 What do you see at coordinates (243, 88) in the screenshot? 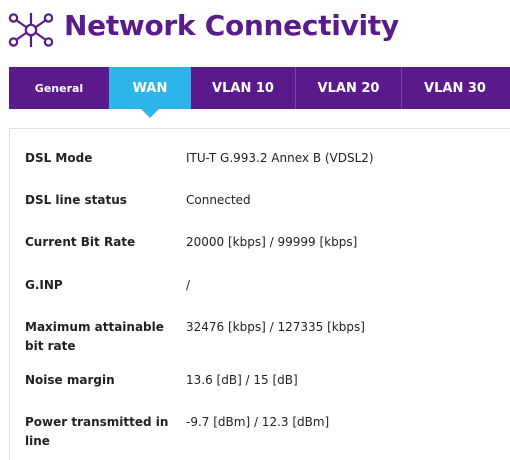
I see `tab-vlan-10: VLAN 10` at bounding box center [243, 88].